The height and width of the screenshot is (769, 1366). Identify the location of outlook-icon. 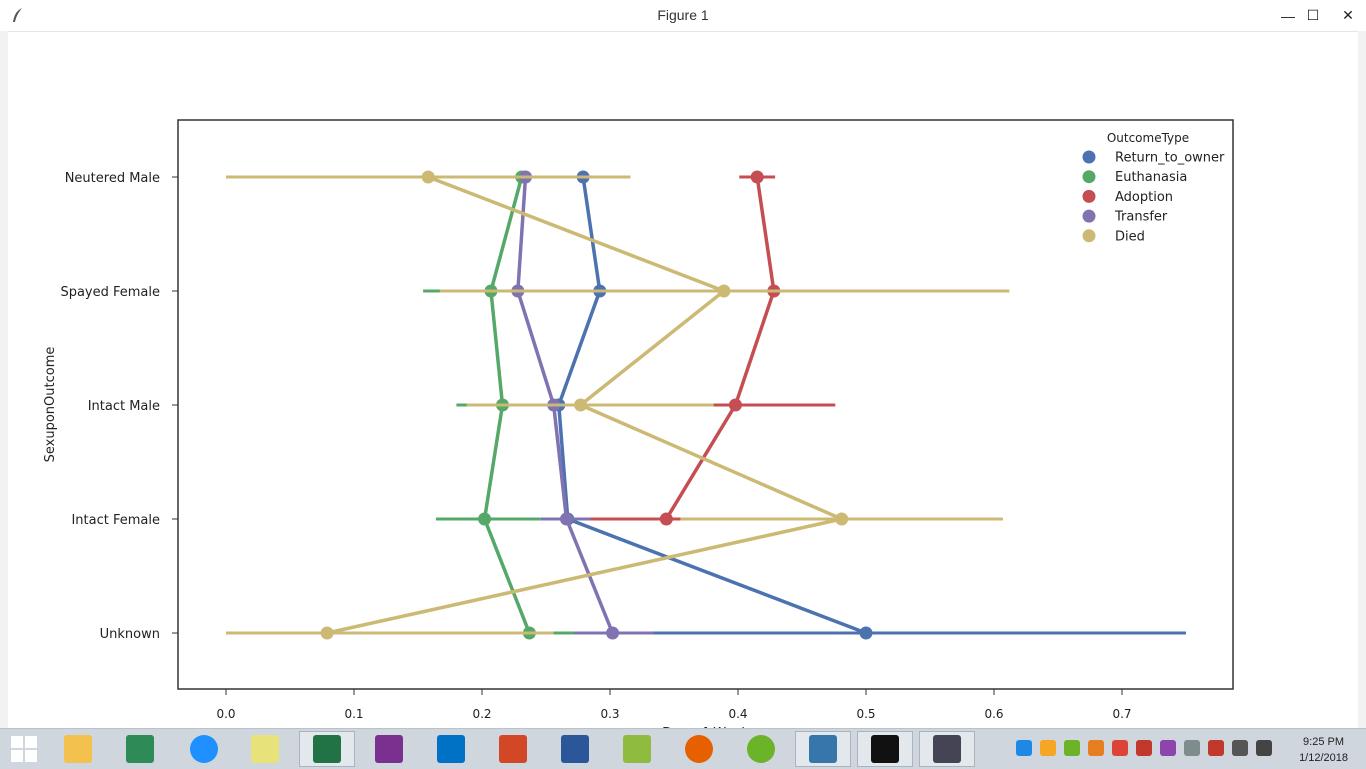
(451, 749).